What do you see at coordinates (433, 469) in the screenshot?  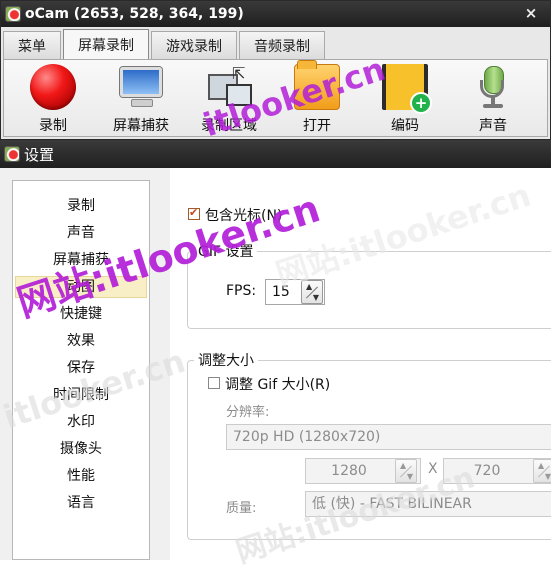 I see `times-sign: X` at bounding box center [433, 469].